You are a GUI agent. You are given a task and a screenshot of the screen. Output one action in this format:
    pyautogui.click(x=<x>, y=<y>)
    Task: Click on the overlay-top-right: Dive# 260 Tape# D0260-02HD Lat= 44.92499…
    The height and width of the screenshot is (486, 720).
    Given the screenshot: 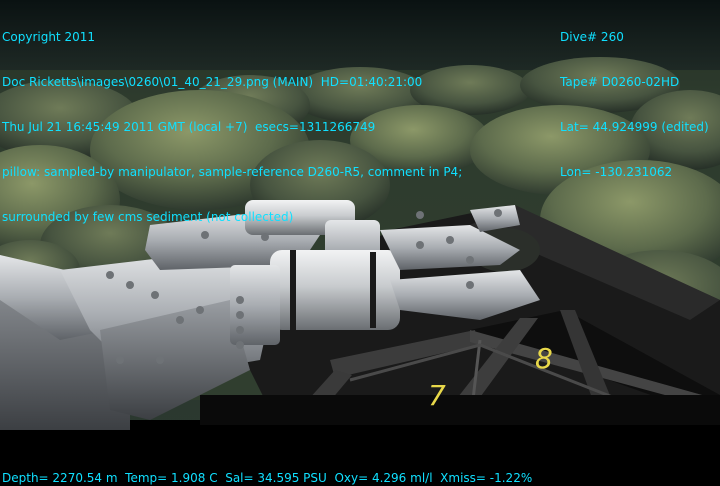 What is the action you would take?
    pyautogui.click(x=634, y=97)
    